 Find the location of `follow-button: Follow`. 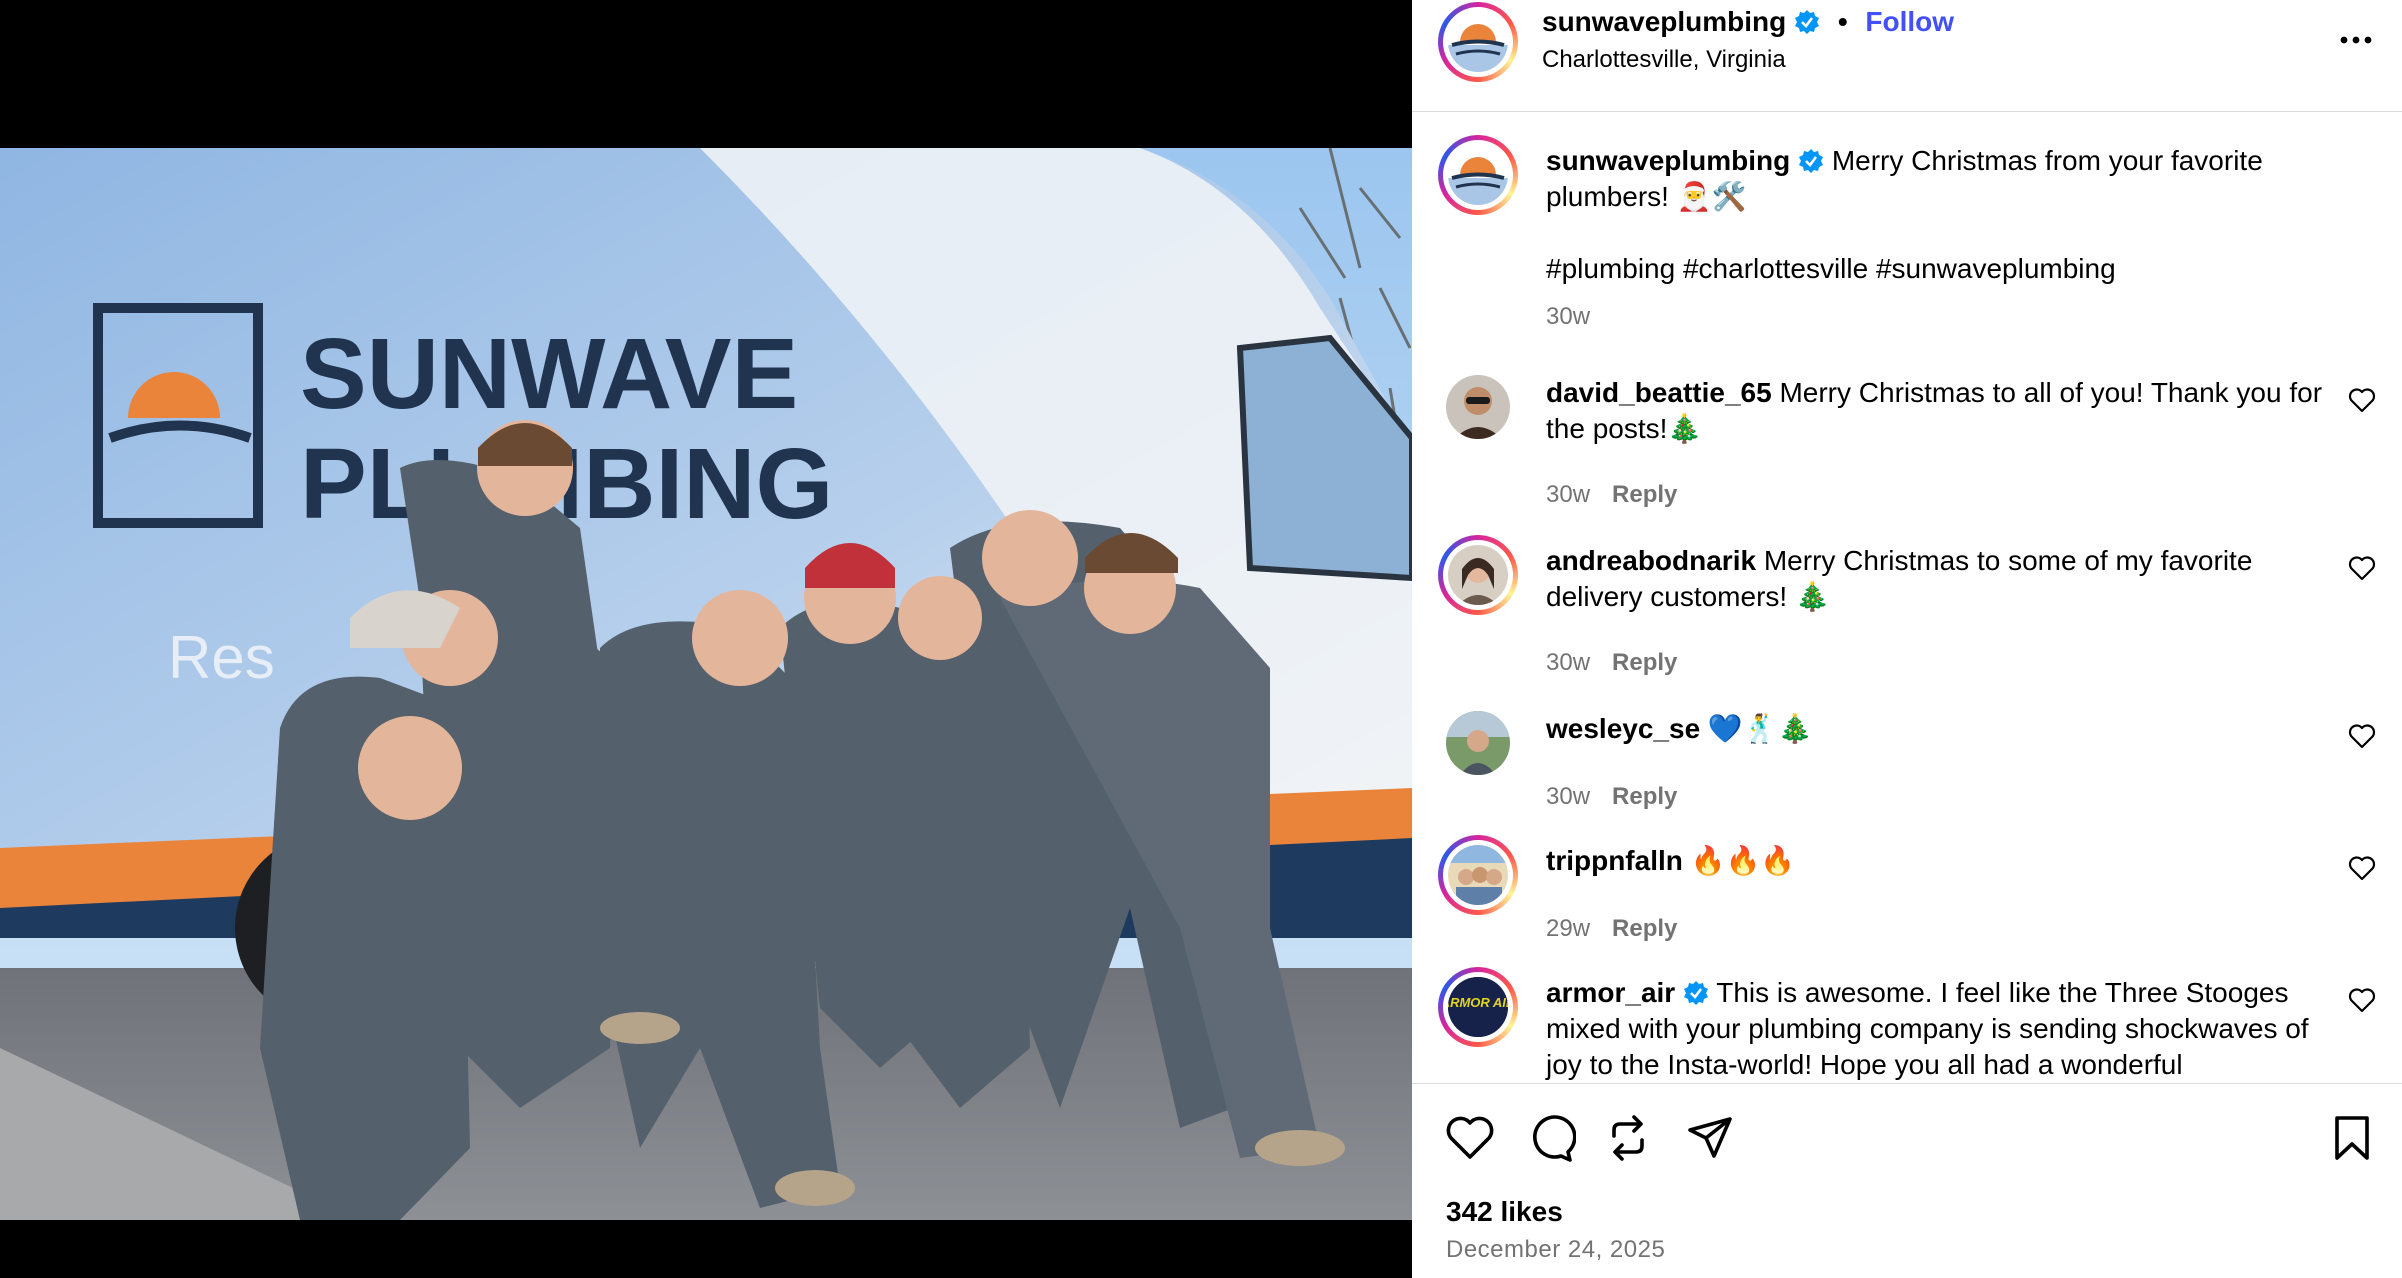

follow-button: Follow is located at coordinates (1909, 21).